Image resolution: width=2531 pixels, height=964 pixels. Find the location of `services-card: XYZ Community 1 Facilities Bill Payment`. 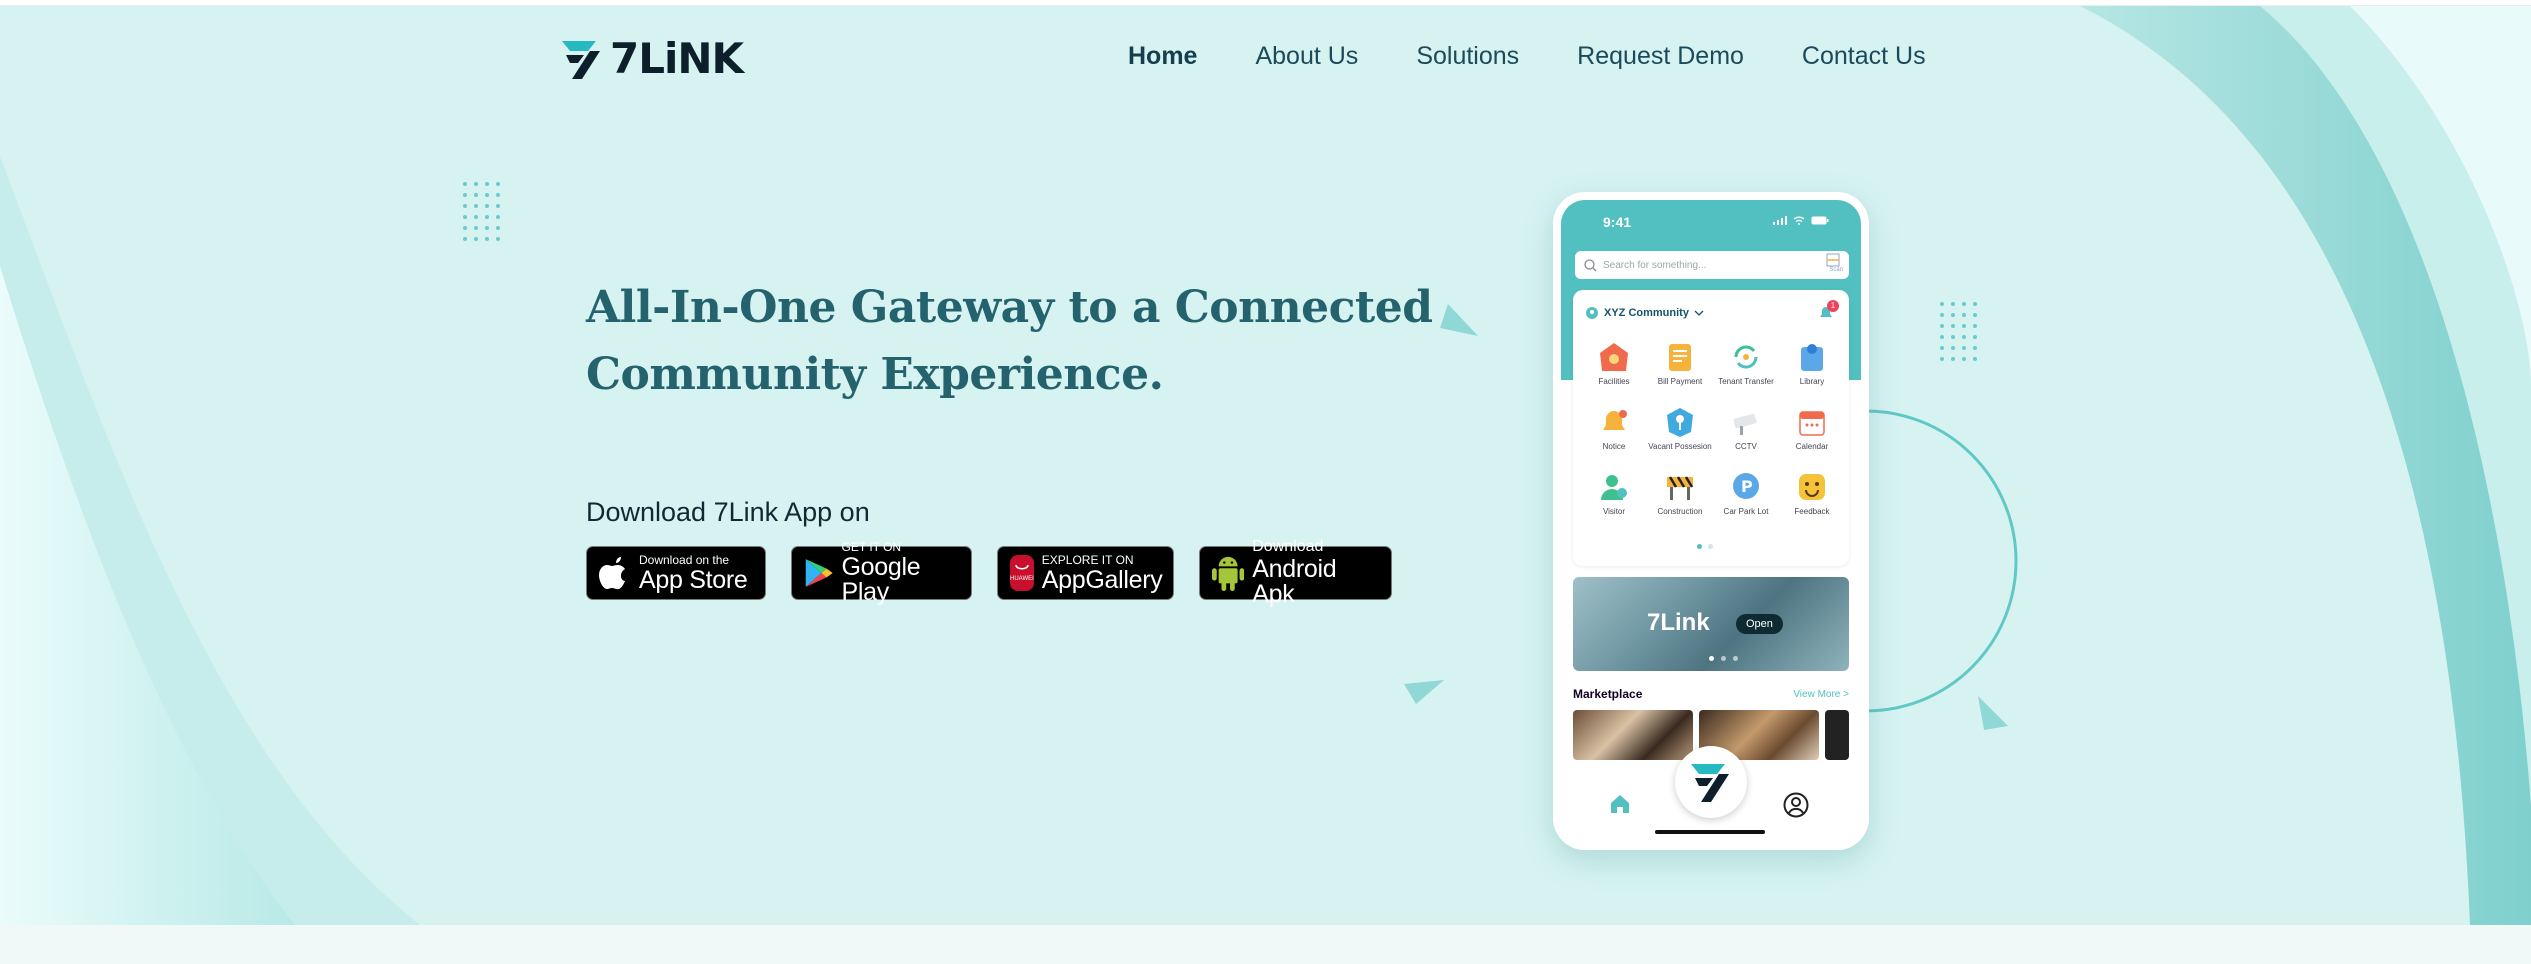

services-card: XYZ Community 1 Facilities Bill Payment is located at coordinates (1711, 428).